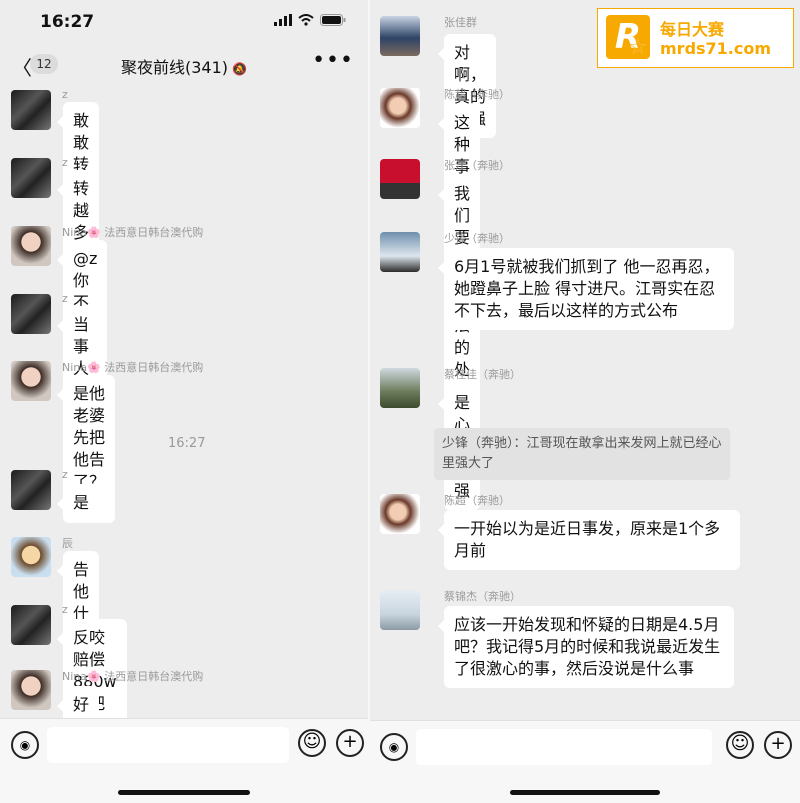  Describe the element at coordinates (482, 596) in the screenshot. I see `sender-name: 蔡锦杰（奔驰）` at that location.